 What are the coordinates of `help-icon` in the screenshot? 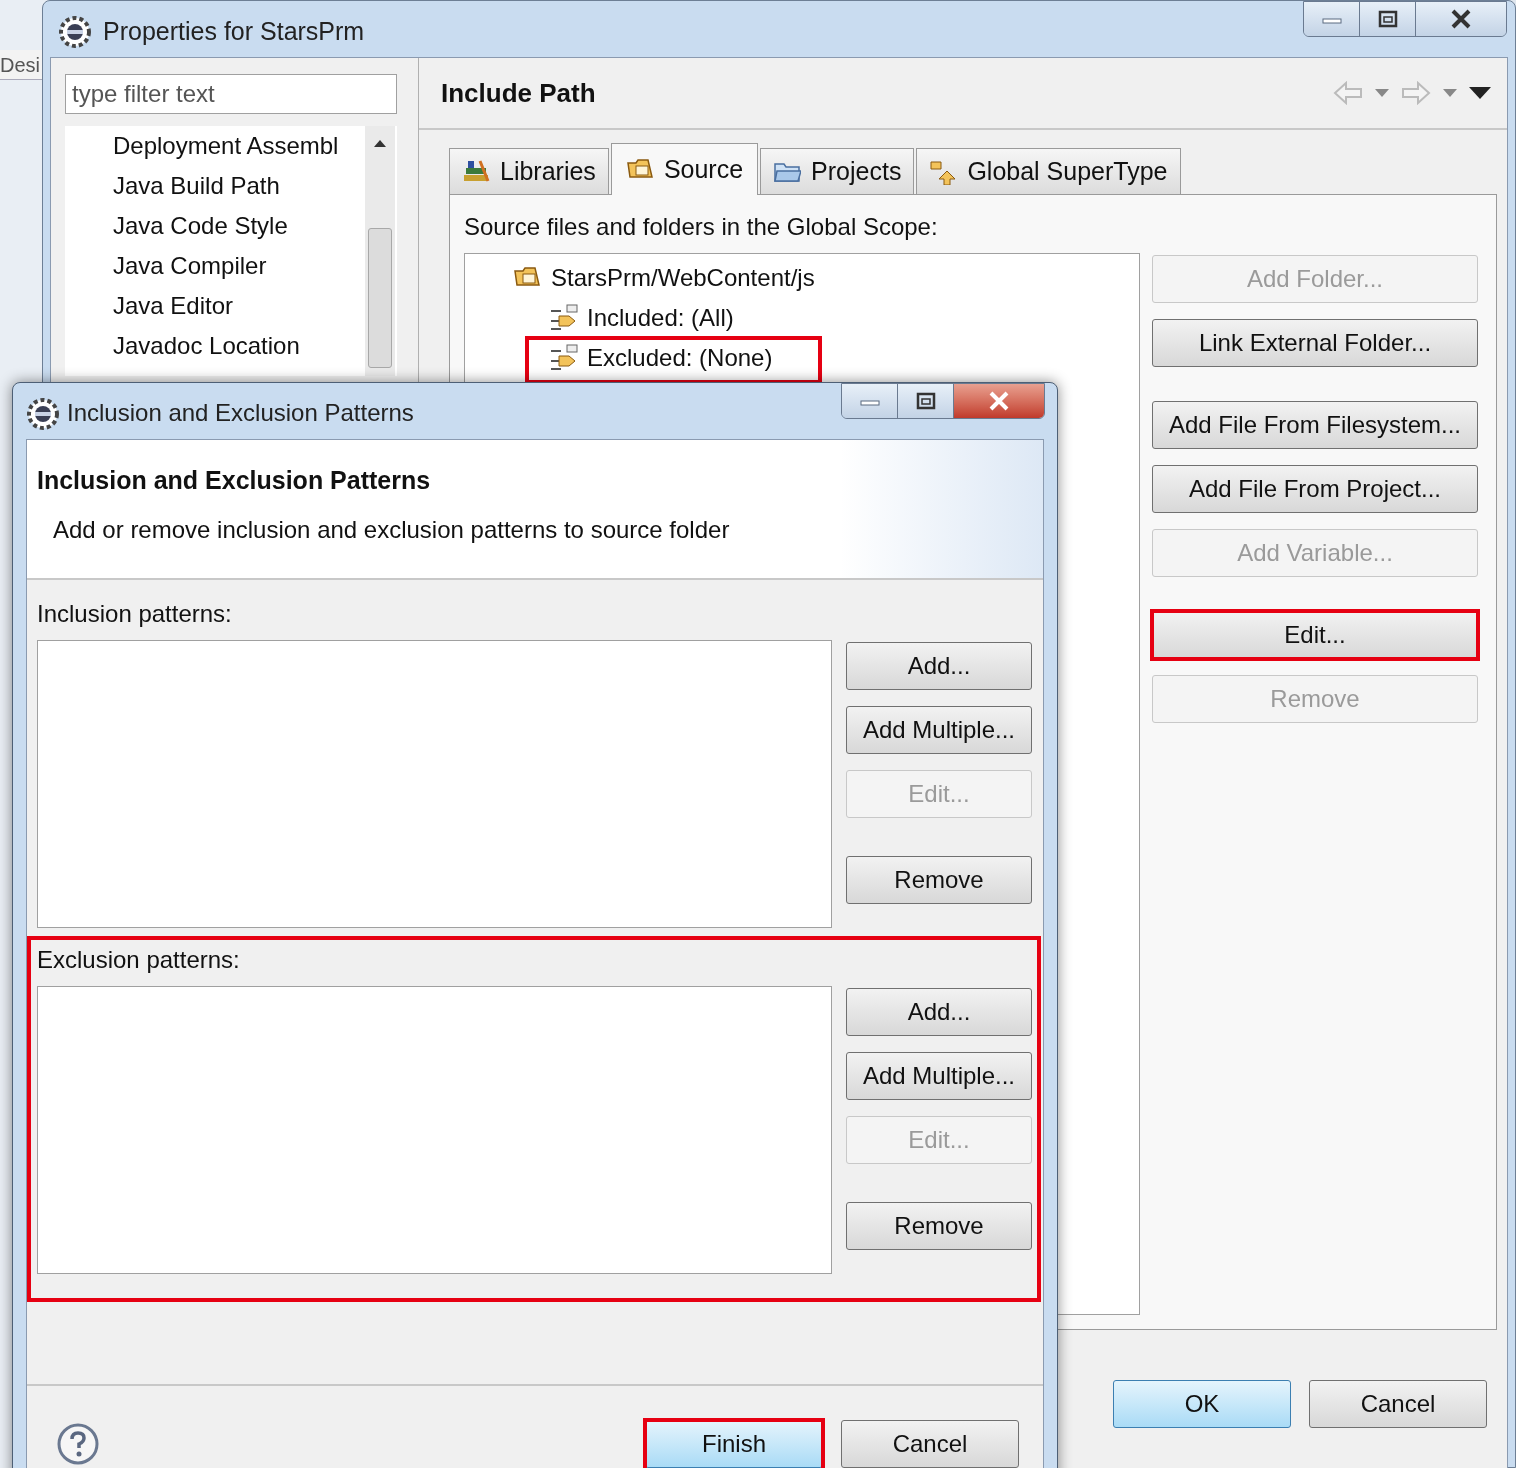 It's located at (78, 1444).